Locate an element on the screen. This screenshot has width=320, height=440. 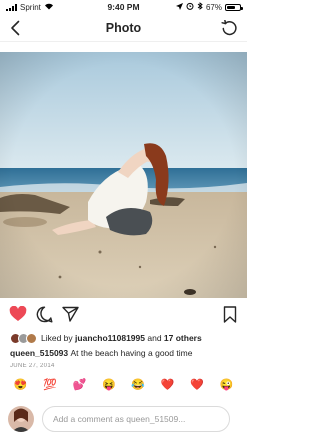
status-bar-left: Sprint is located at coordinates (46, 7).